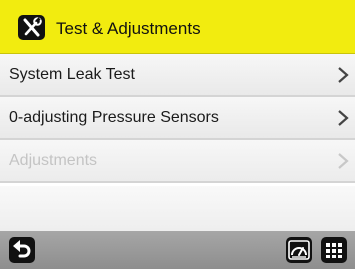 The width and height of the screenshot is (355, 269). Describe the element at coordinates (299, 250) in the screenshot. I see `gauge-button` at that location.